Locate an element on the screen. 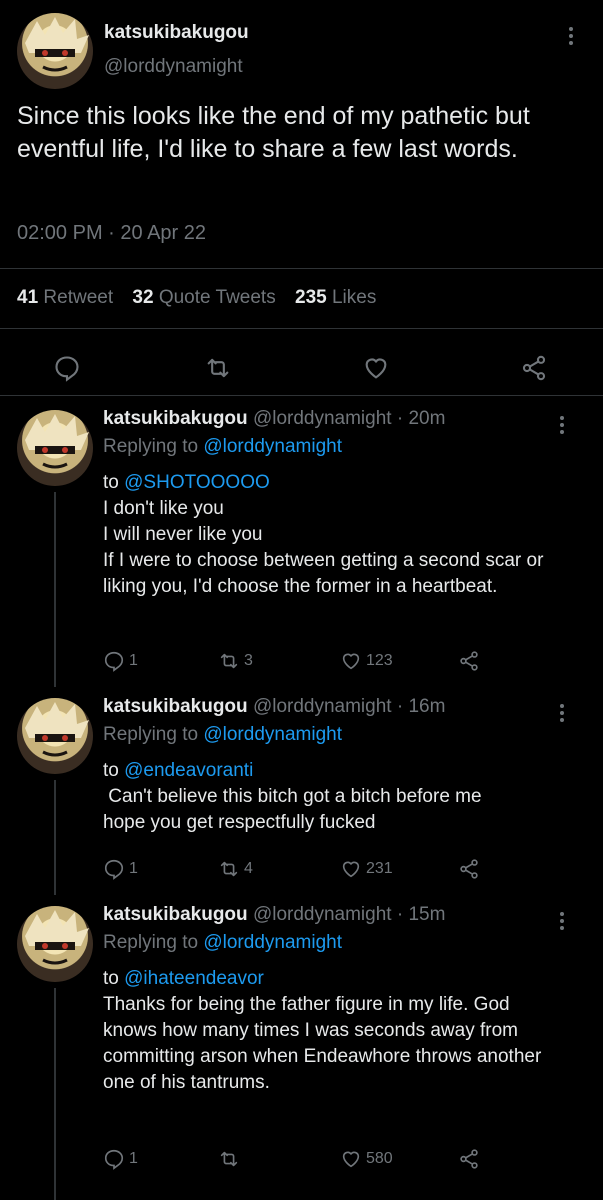  mention-link: @ihateendeavor is located at coordinates (194, 978).